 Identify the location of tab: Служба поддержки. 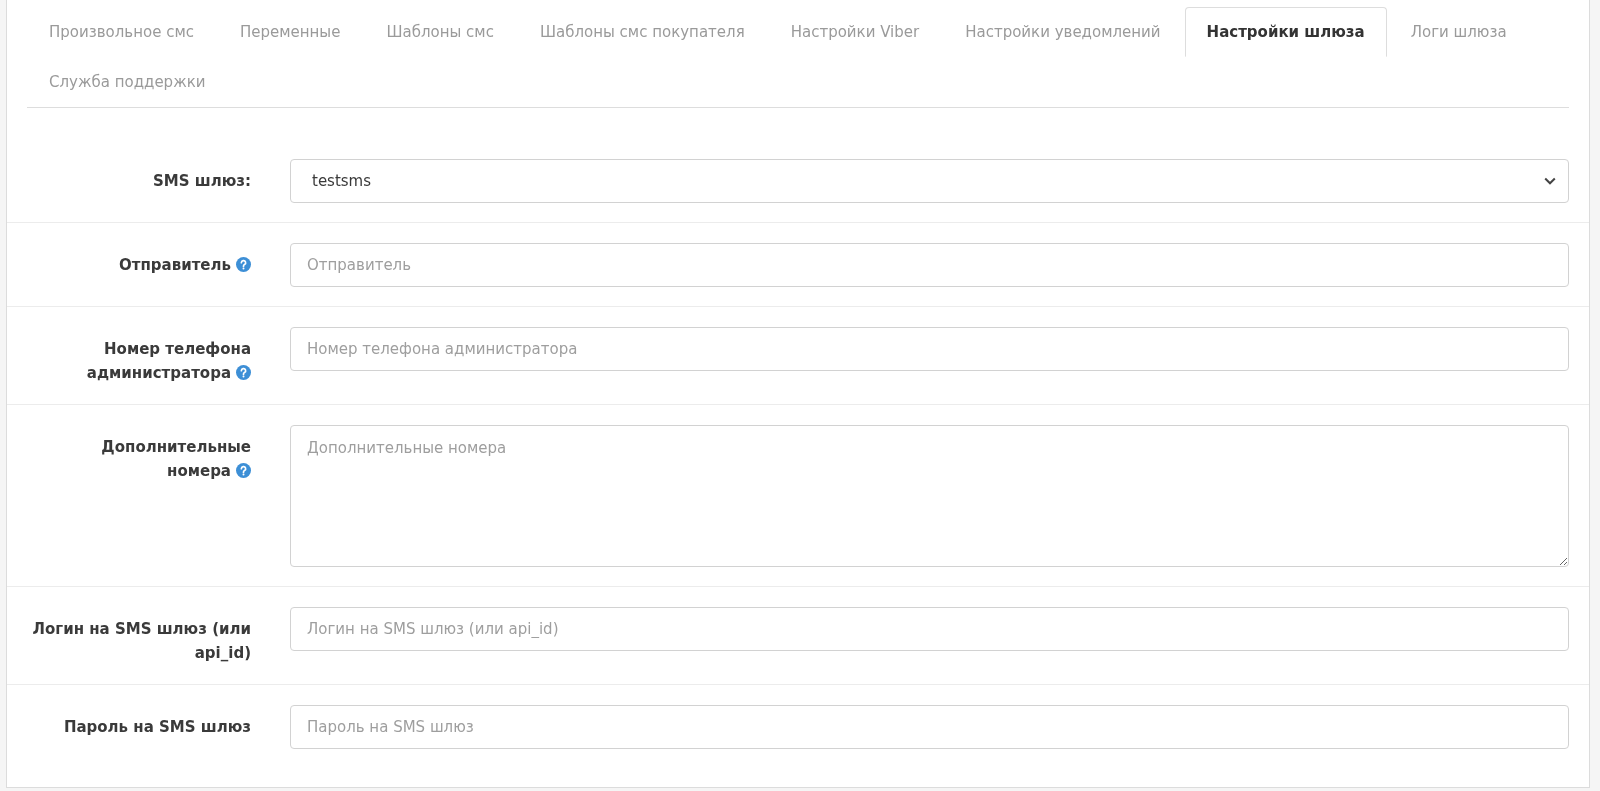
(127, 82).